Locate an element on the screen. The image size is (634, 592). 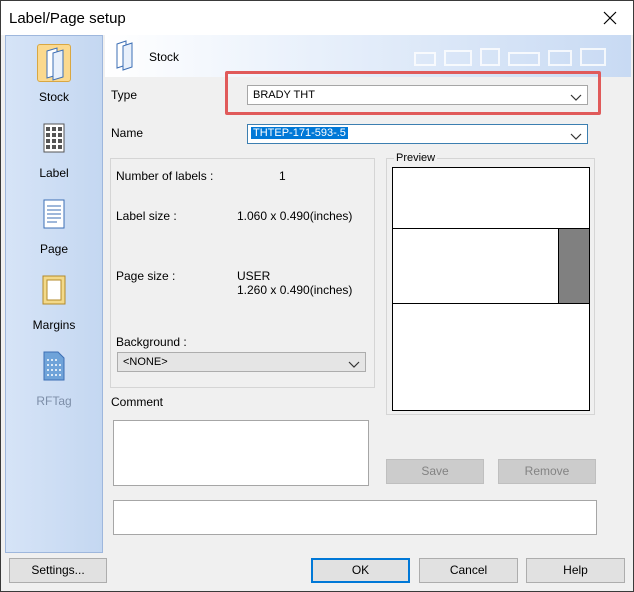
page-size-type: USER is located at coordinates (254, 276).